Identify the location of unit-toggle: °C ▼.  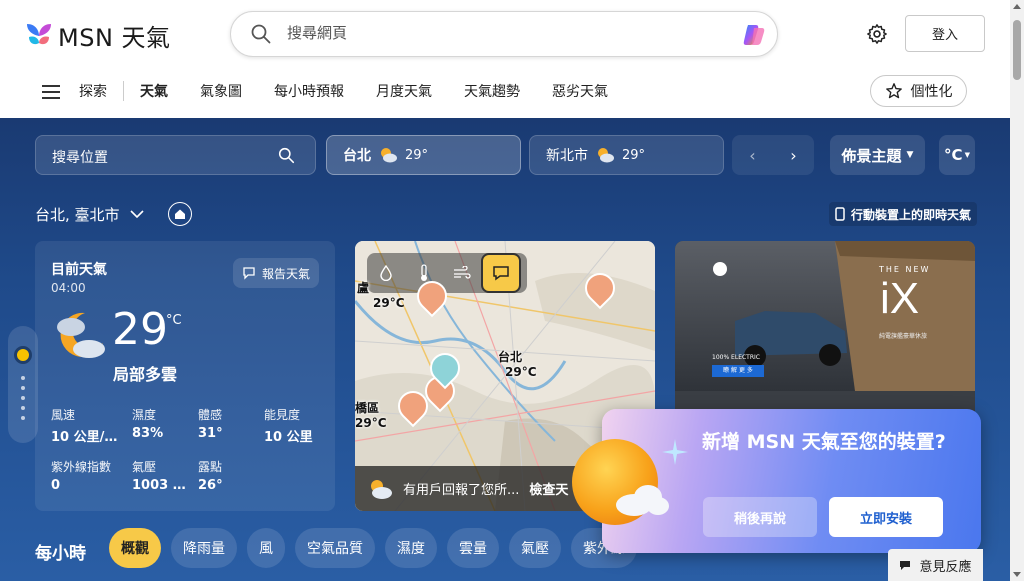
(957, 155).